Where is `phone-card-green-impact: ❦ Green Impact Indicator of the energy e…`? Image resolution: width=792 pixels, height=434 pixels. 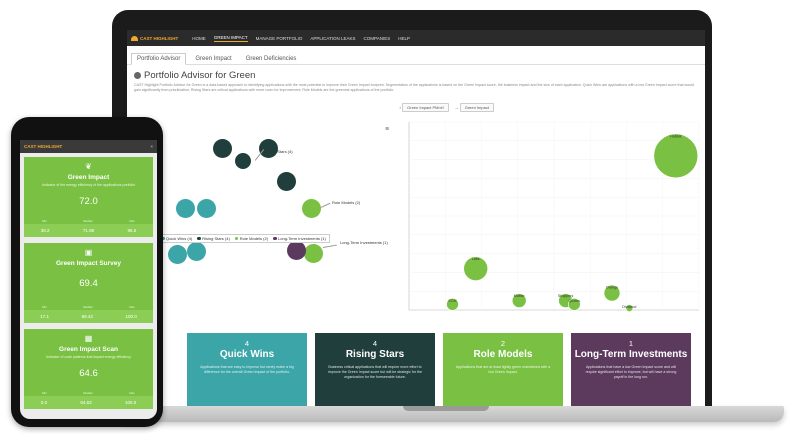
phone-card-green-impact: ❦ Green Impact Indicator of the energy e… is located at coordinates (88, 197).